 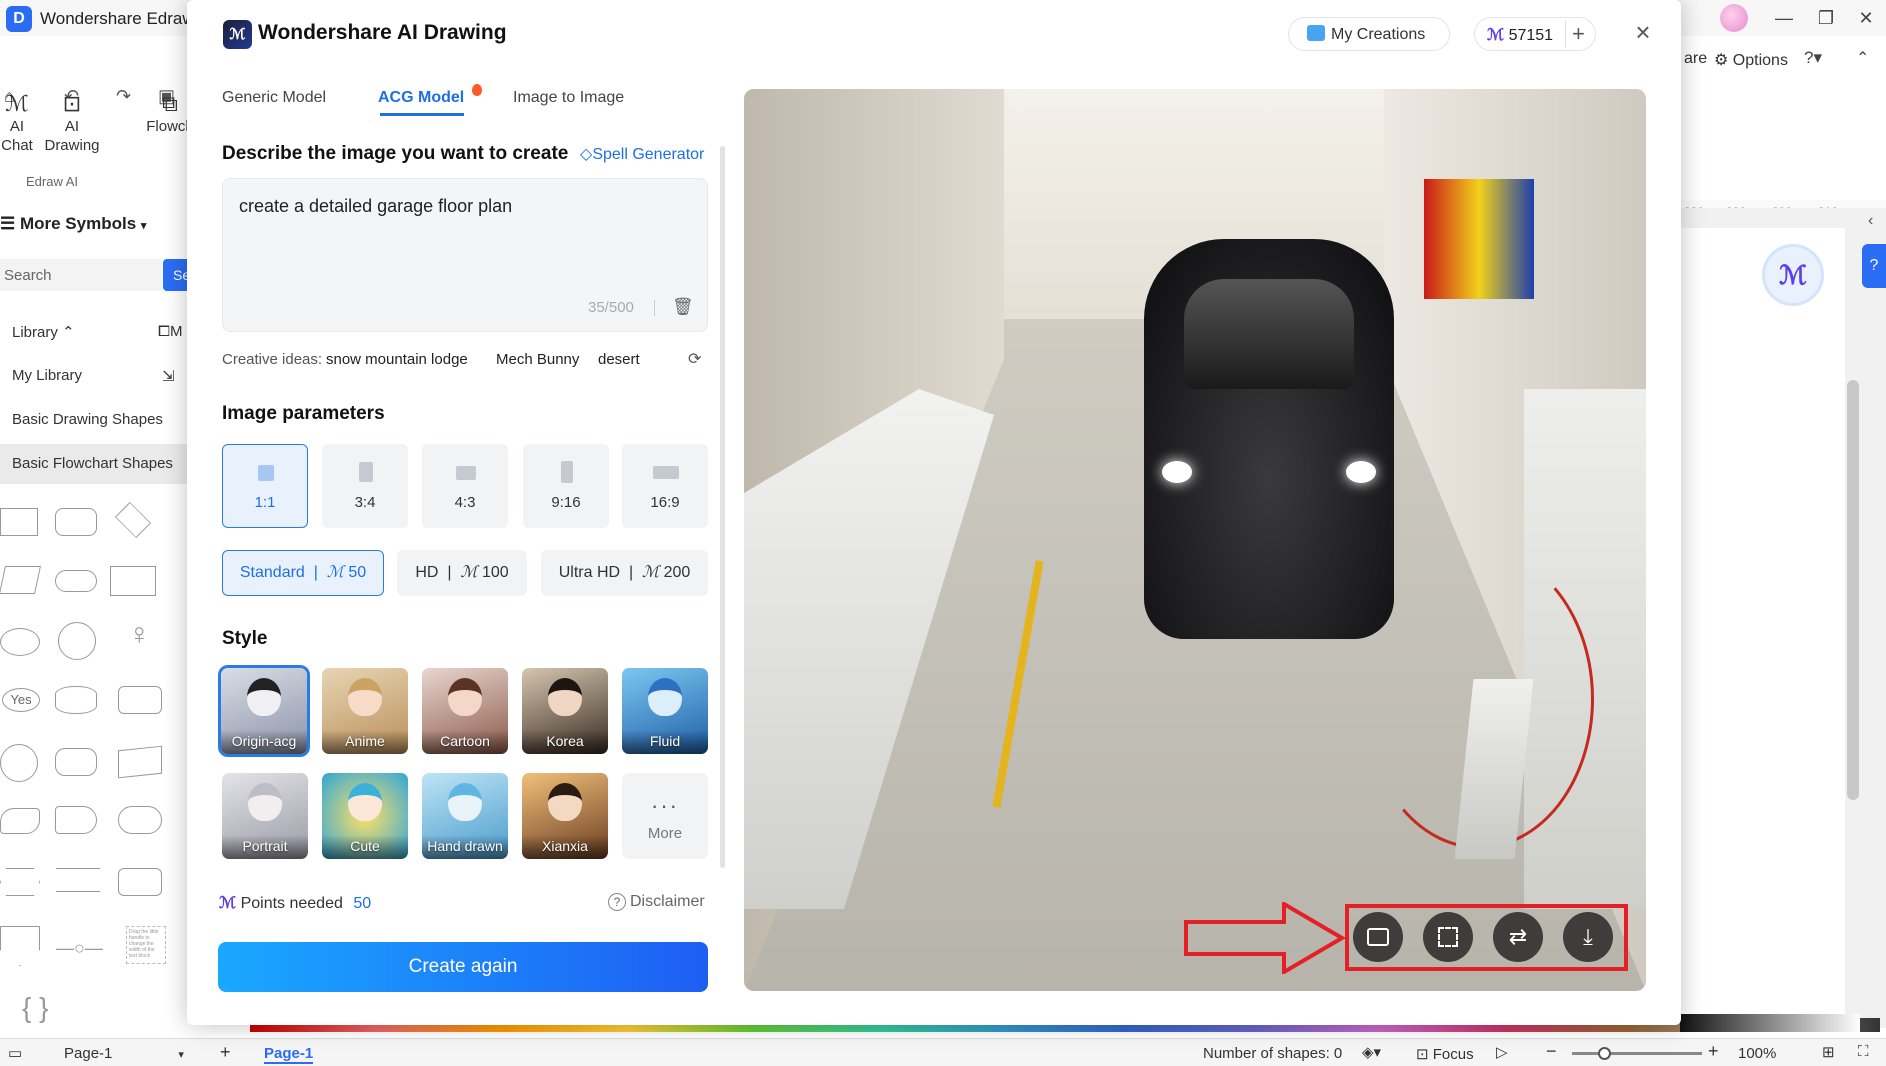 What do you see at coordinates (462, 573) in the screenshot?
I see `quality-hd: HD | ℳ 100` at bounding box center [462, 573].